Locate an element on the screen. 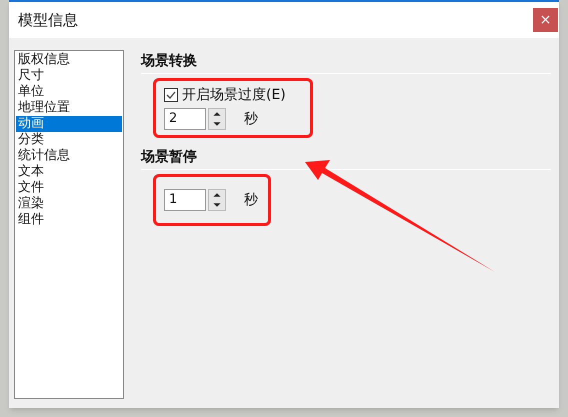 This screenshot has height=417, width=568. list-item: 动画 is located at coordinates (69, 124).